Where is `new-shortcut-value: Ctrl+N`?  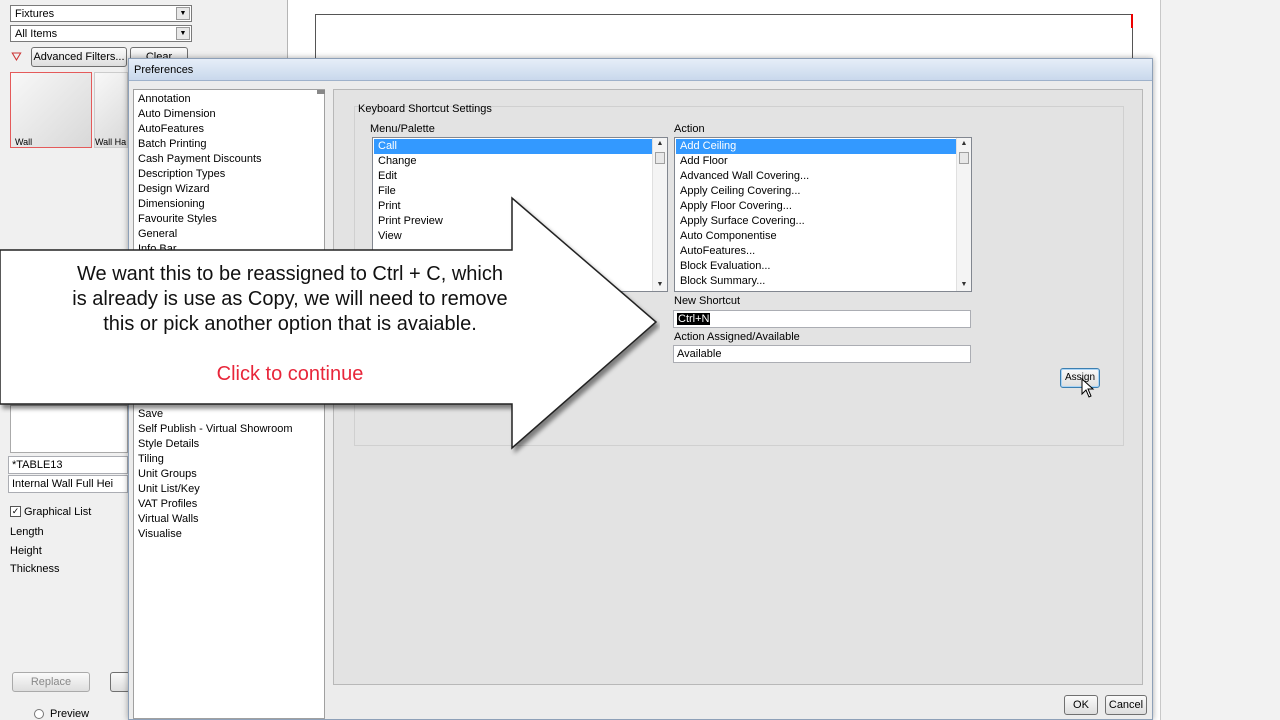 new-shortcut-value: Ctrl+N is located at coordinates (694, 319).